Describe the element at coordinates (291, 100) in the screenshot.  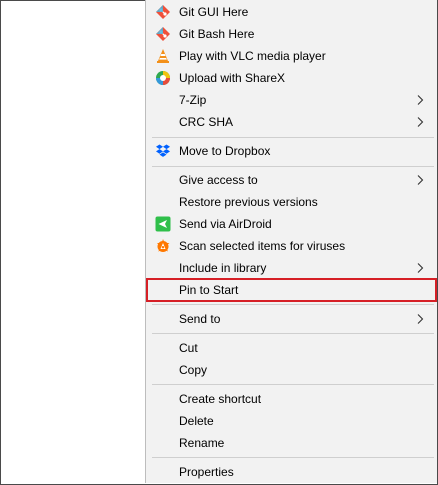
I see `menu-item-7zip: 7-Zip` at that location.